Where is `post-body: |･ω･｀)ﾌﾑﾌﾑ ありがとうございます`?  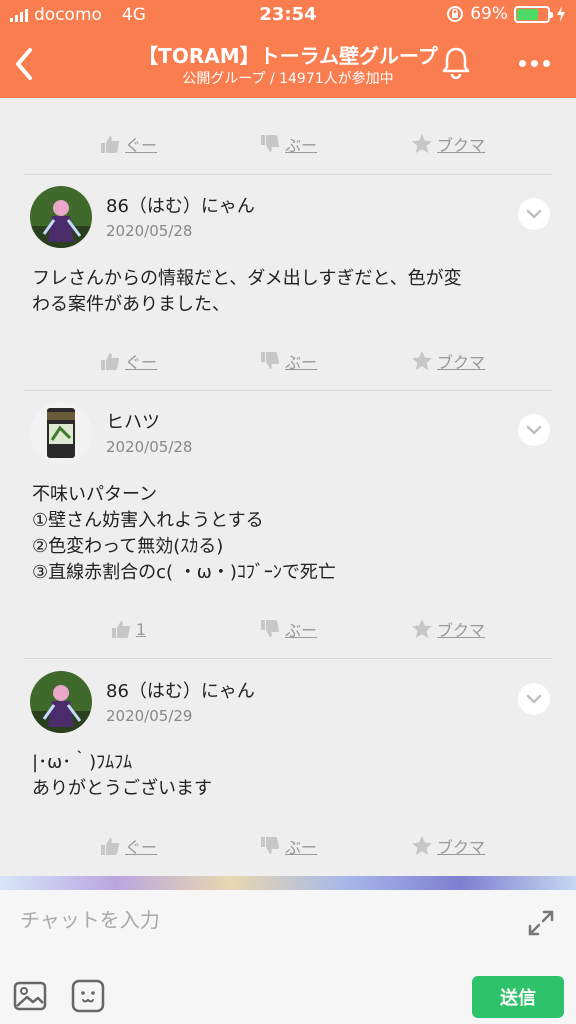 post-body: |･ω･｀)ﾌﾑﾌﾑ ありがとうございます is located at coordinates (287, 776).